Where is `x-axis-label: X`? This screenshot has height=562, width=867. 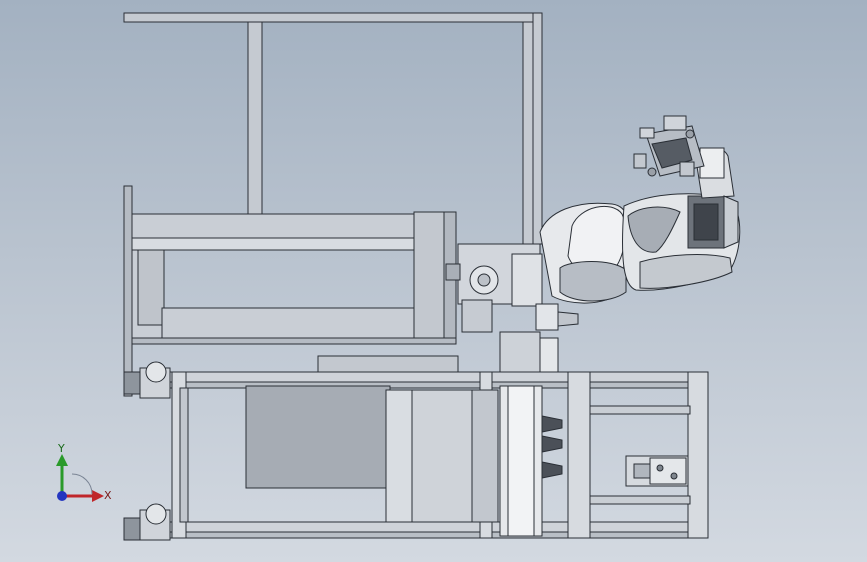 x-axis-label: X is located at coordinates (108, 495).